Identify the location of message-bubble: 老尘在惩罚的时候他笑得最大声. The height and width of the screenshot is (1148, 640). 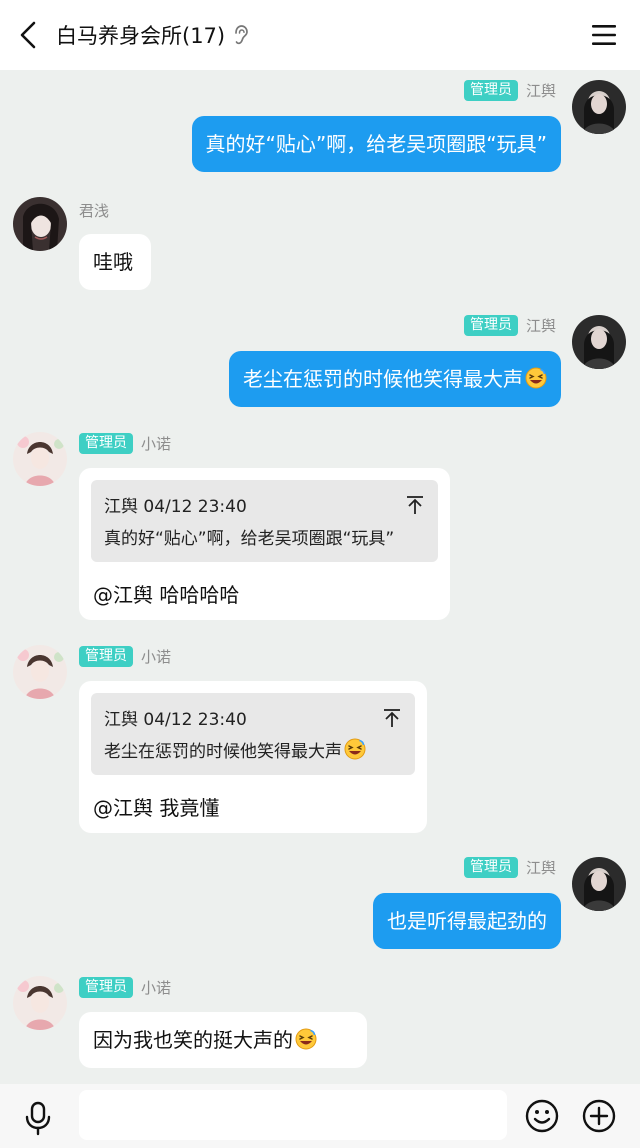
(395, 379).